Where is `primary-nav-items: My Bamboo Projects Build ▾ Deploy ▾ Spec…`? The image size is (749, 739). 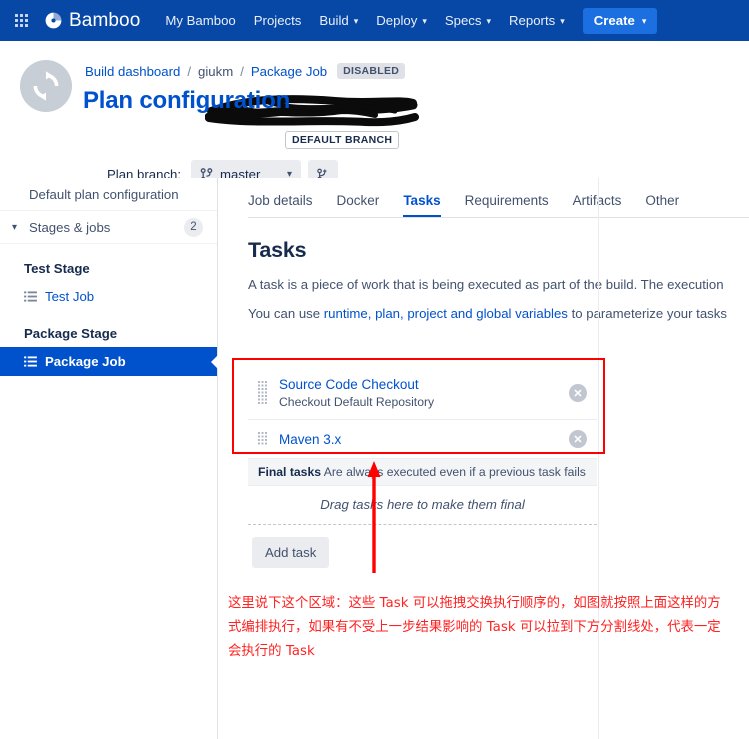 primary-nav-items: My Bamboo Projects Build ▾ Deploy ▾ Spec… is located at coordinates (407, 20).